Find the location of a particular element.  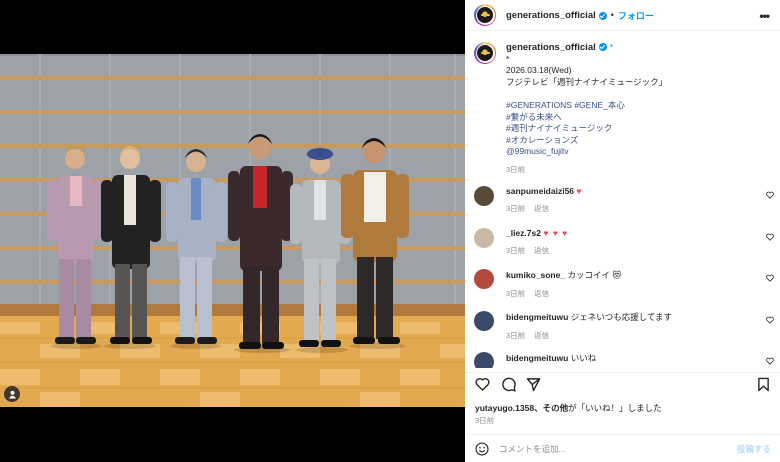

post-time: 3日前 is located at coordinates (485, 420).